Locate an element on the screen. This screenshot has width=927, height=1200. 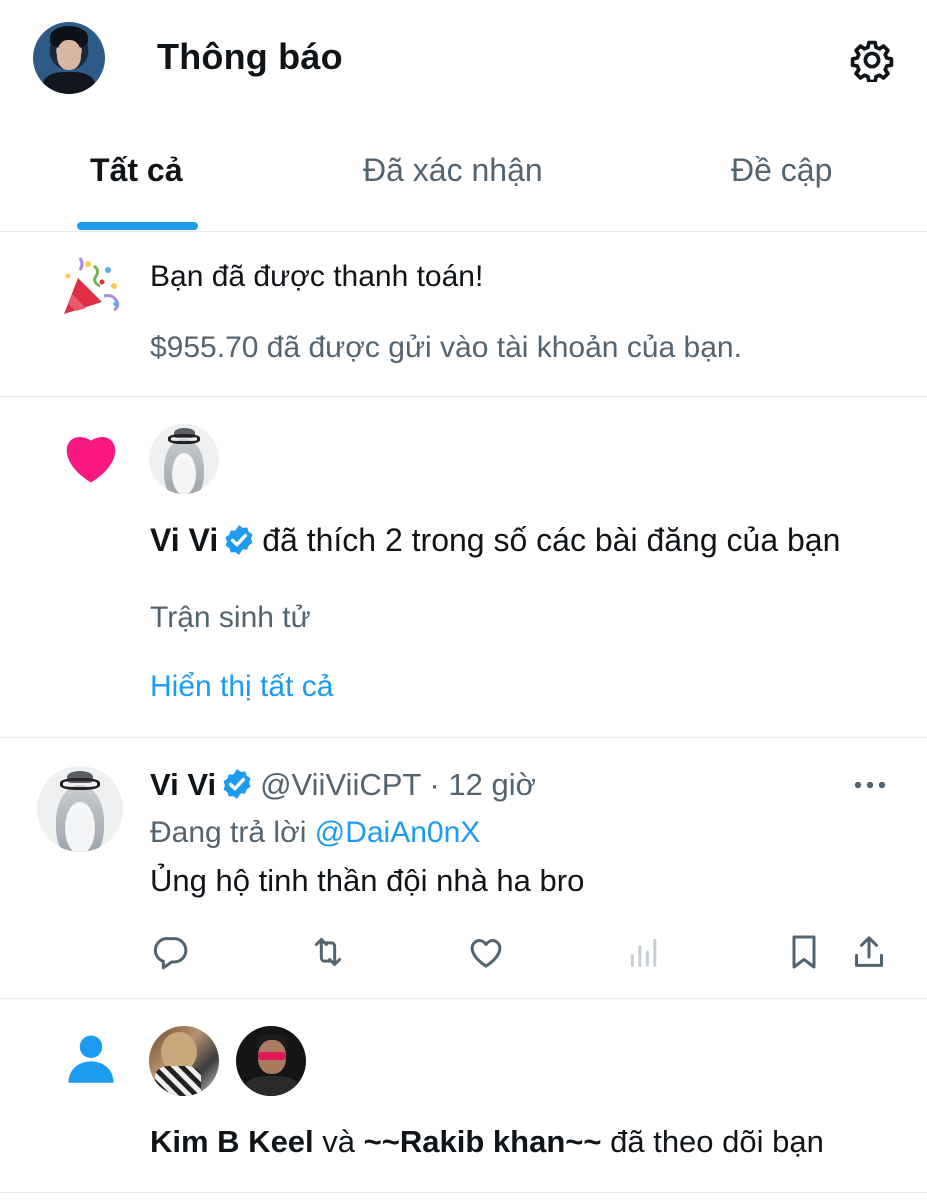
heart-icon is located at coordinates (91, 460).